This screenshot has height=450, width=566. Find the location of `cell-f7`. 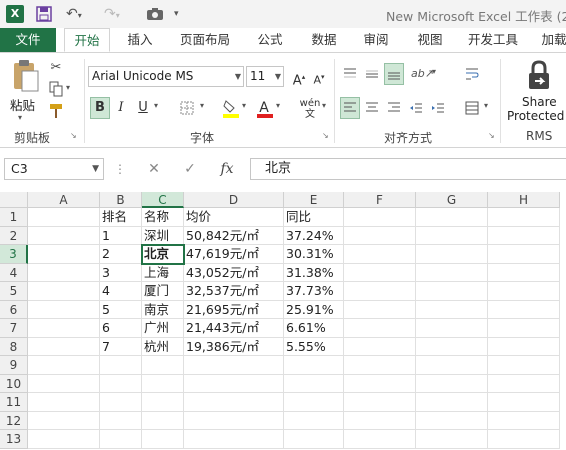

cell-f7 is located at coordinates (380, 328).